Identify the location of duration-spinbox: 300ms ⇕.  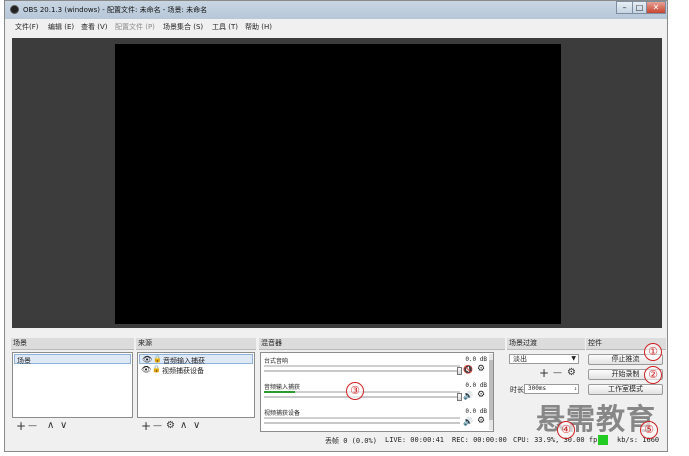
(551, 389).